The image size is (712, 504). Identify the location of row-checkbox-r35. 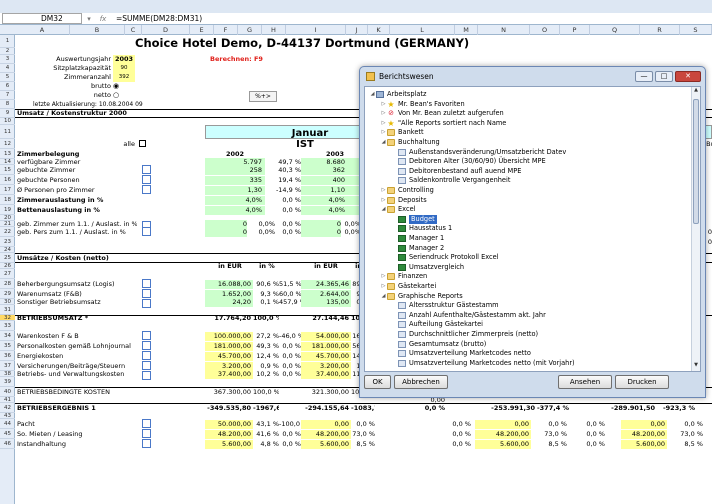
(146, 345).